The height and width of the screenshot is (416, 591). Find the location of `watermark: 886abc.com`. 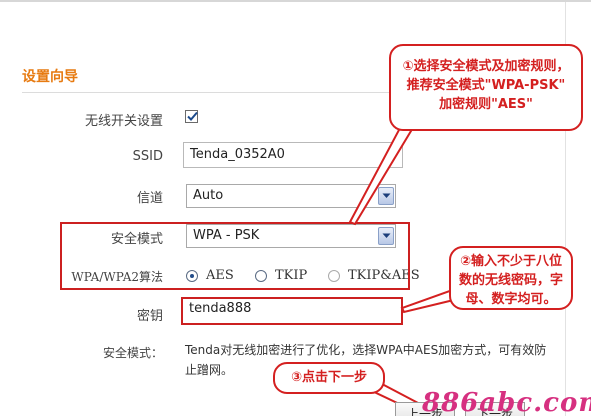

watermark: 886abc.com is located at coordinates (506, 402).